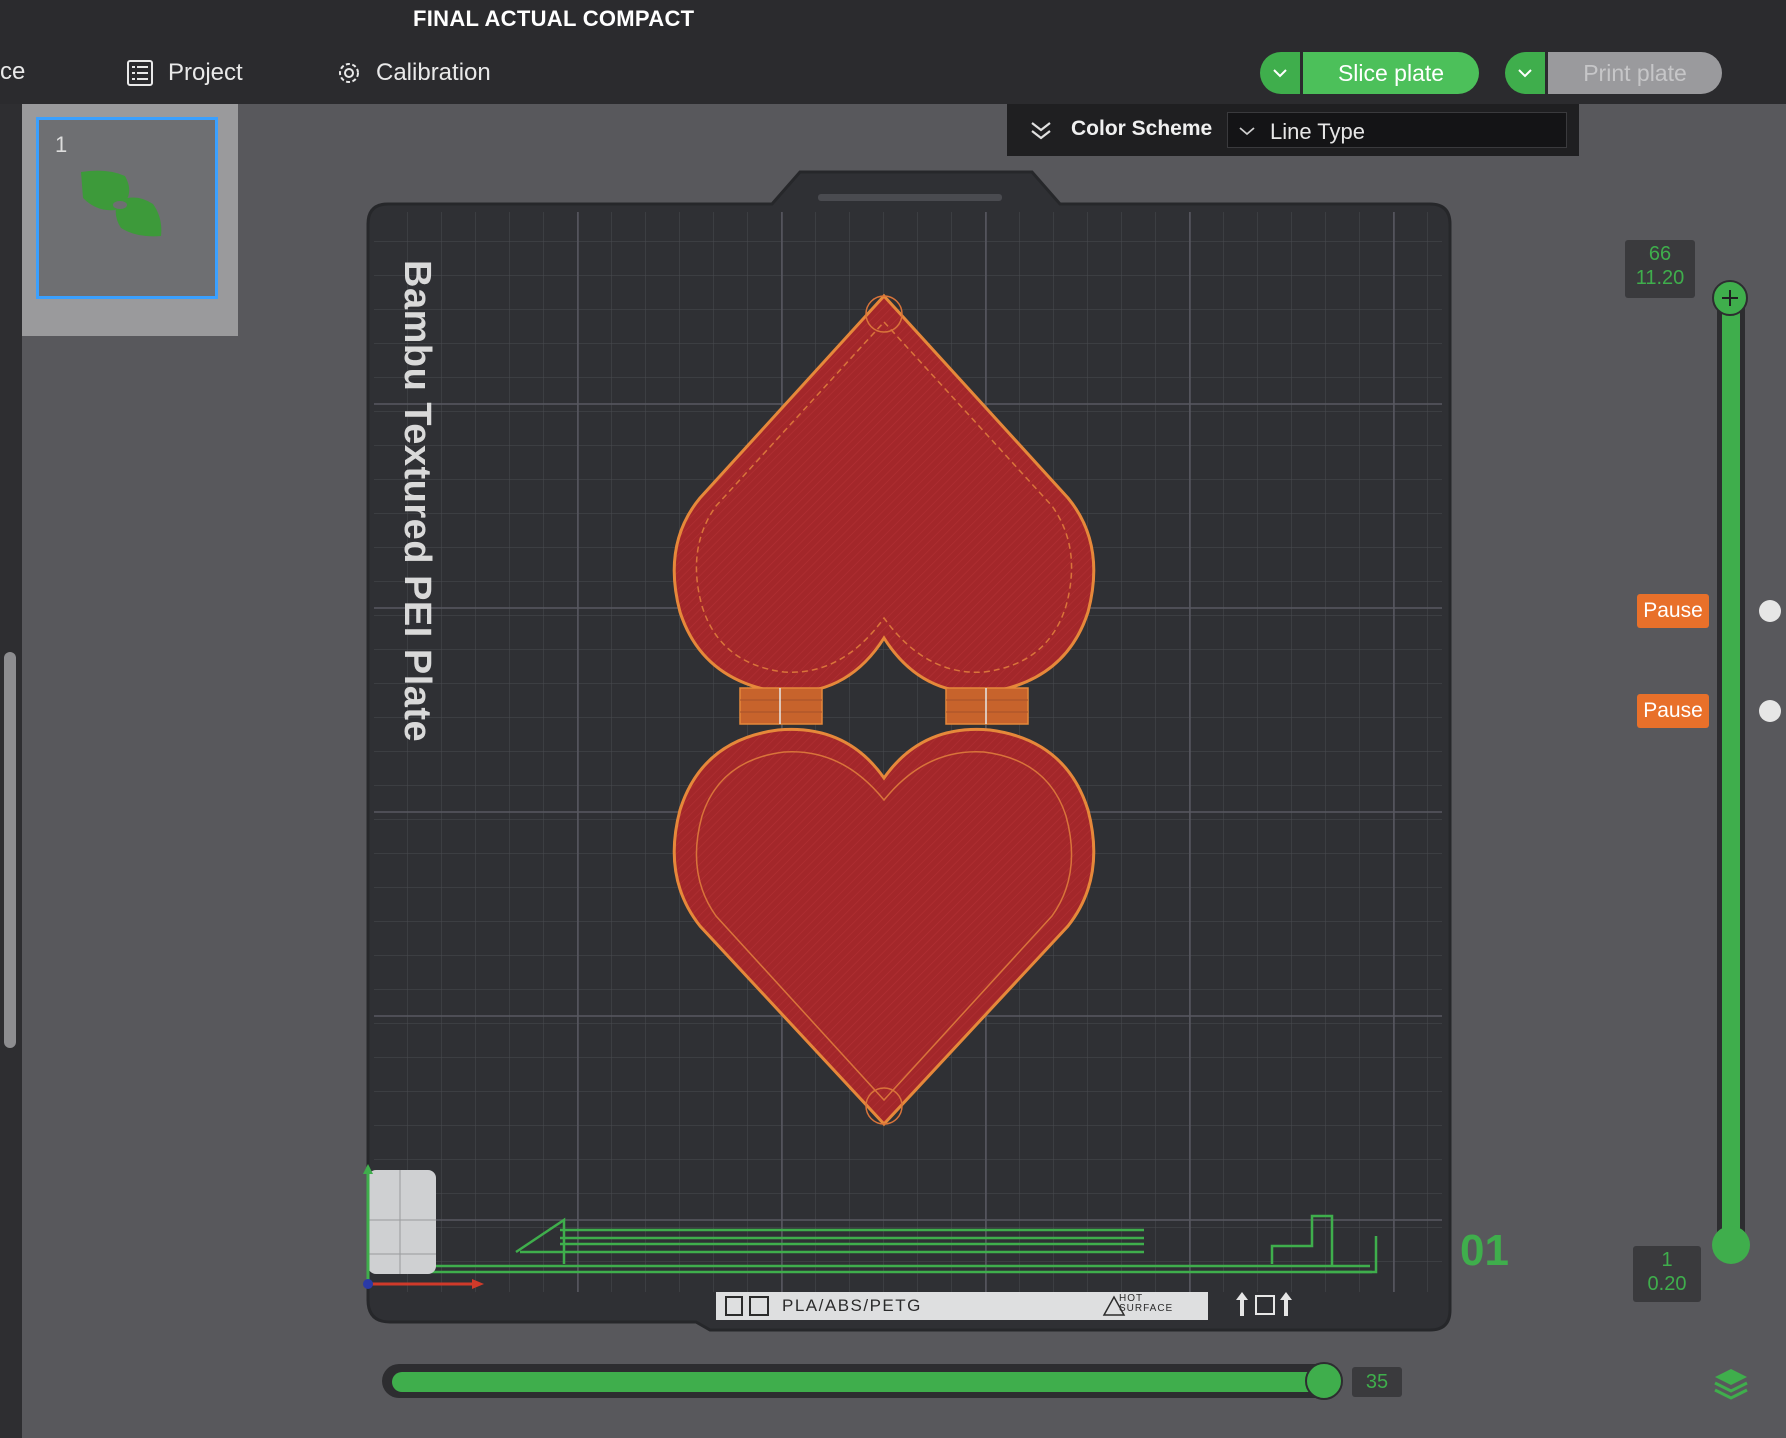 This screenshot has height=1438, width=1786. What do you see at coordinates (1146, 1308) in the screenshot?
I see `hot-surface-line2: SURFACE` at bounding box center [1146, 1308].